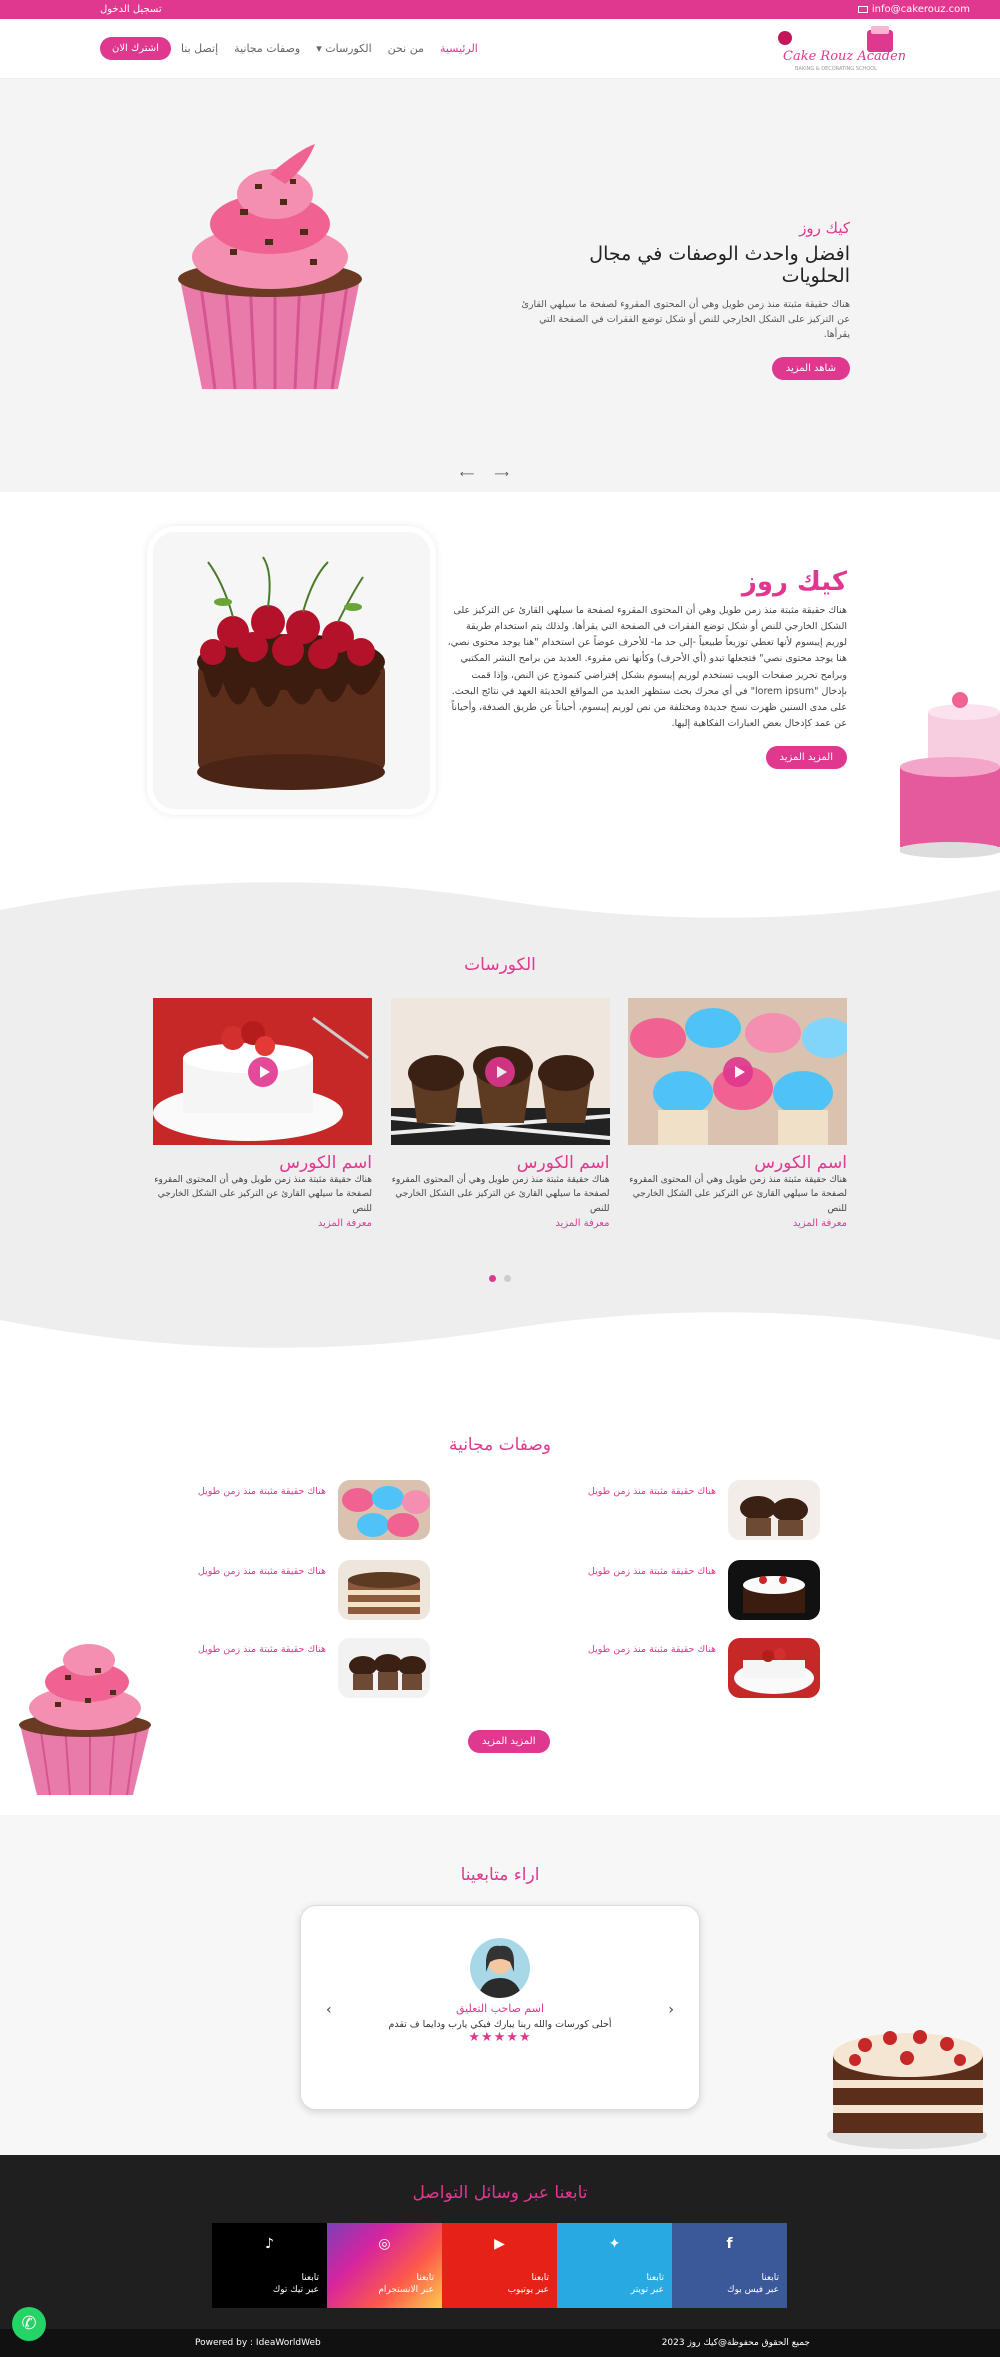  What do you see at coordinates (270, 269) in the screenshot?
I see `hero-cupcake-image` at bounding box center [270, 269].